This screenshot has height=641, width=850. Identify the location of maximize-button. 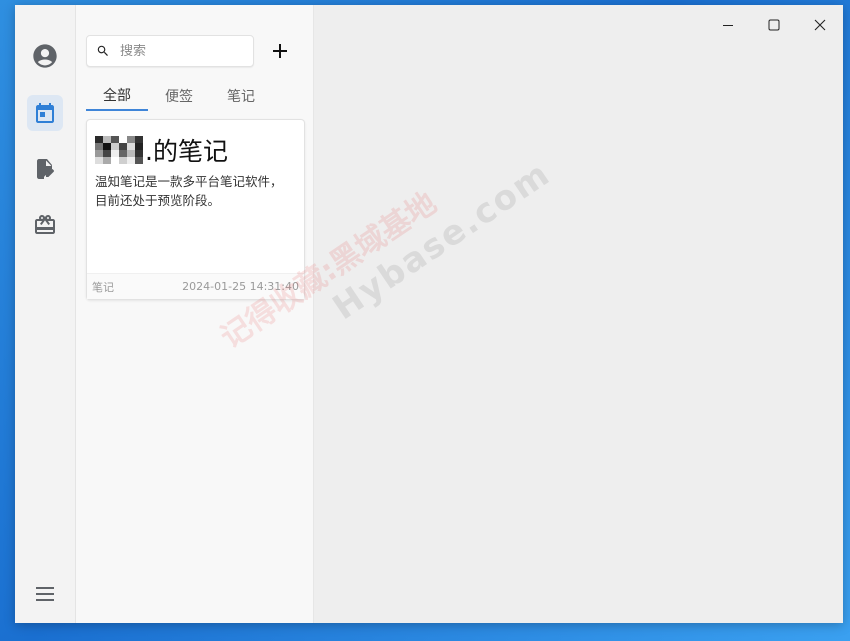
(774, 25).